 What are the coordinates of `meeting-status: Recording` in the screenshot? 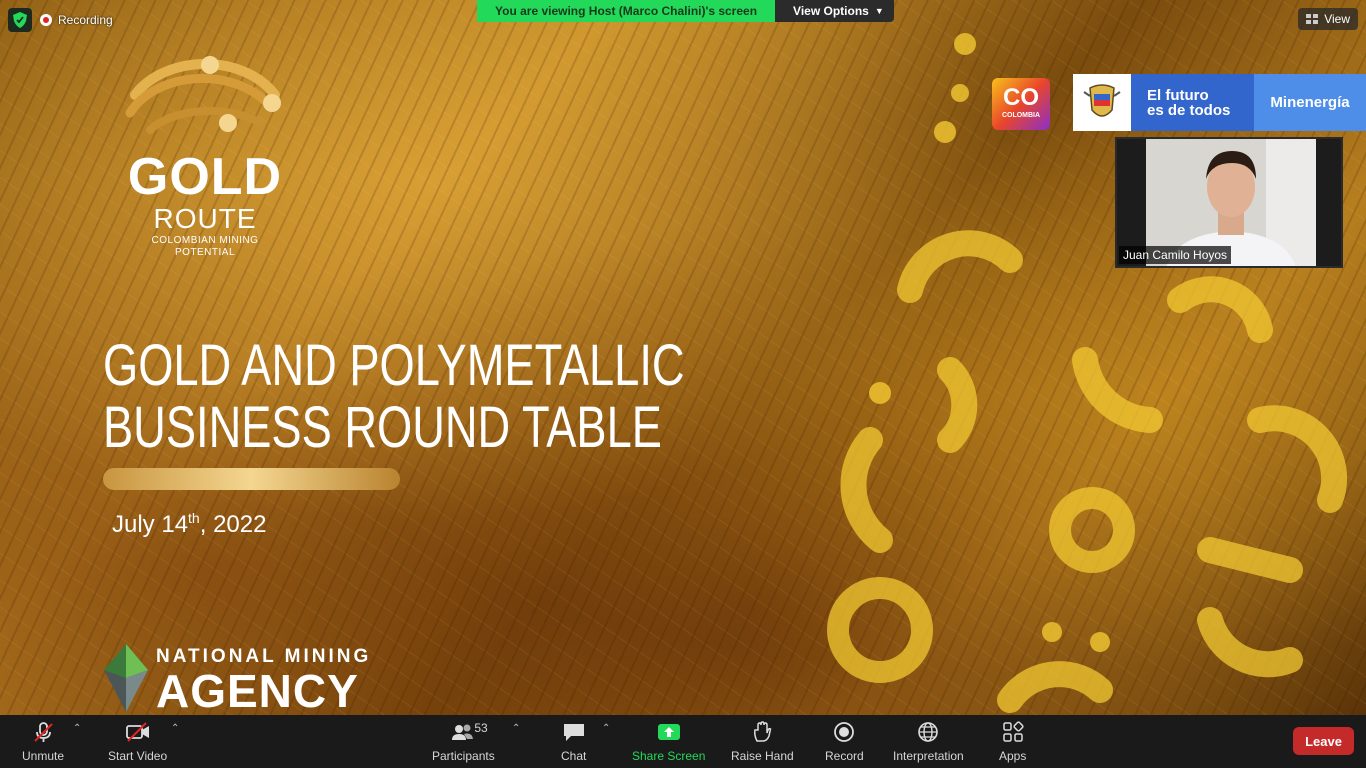 It's located at (60, 20).